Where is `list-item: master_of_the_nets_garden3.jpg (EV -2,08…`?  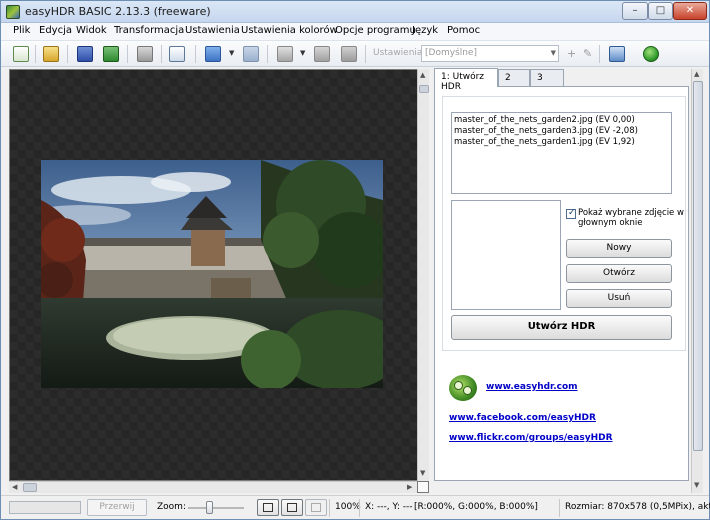
list-item: master_of_the_nets_garden3.jpg (EV -2,08… is located at coordinates (546, 131).